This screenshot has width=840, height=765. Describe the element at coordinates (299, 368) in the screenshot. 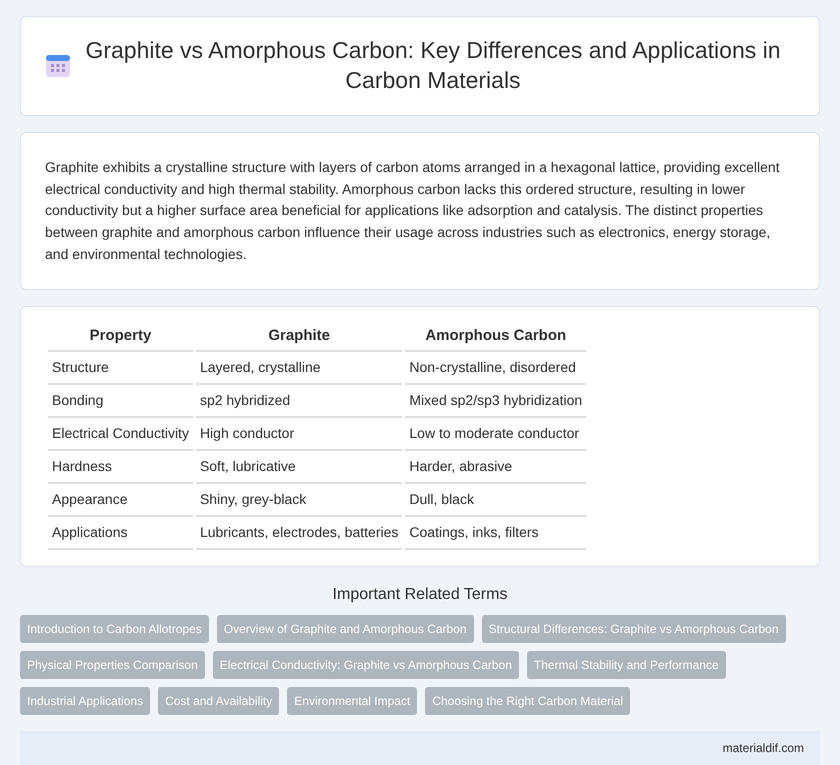

I see `table-cell: Layered, crystalline` at that location.